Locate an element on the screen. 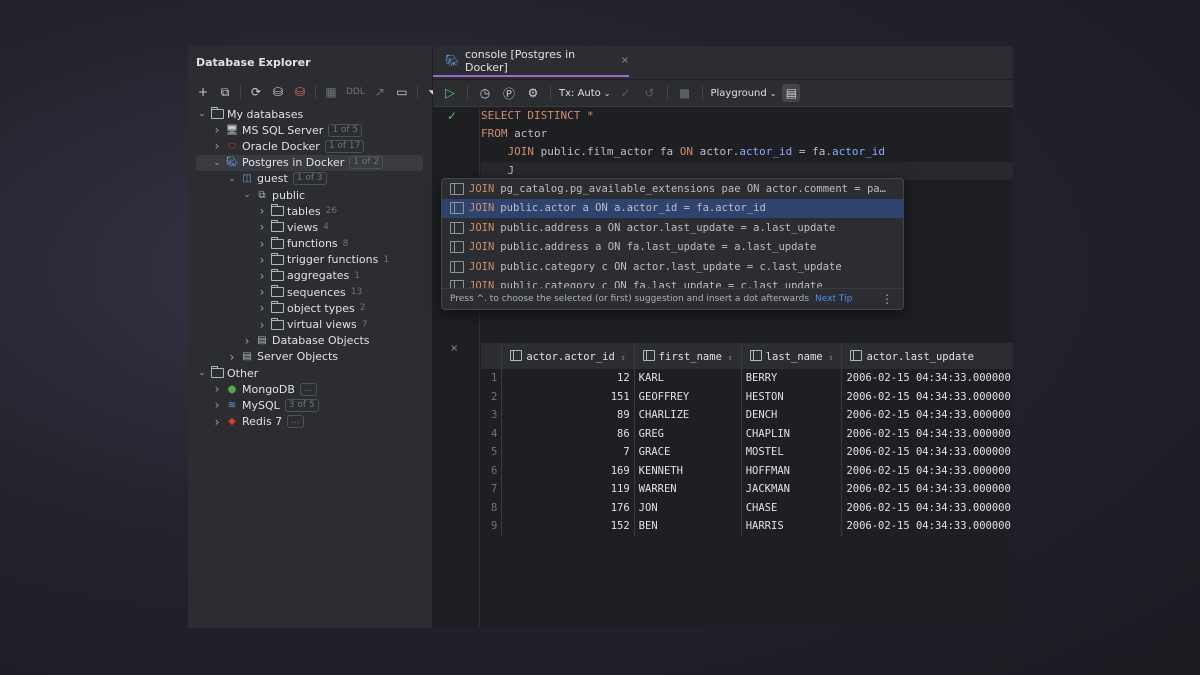 The width and height of the screenshot is (1200, 675). playground-dropdown: Playground ⌄ is located at coordinates (744, 93).